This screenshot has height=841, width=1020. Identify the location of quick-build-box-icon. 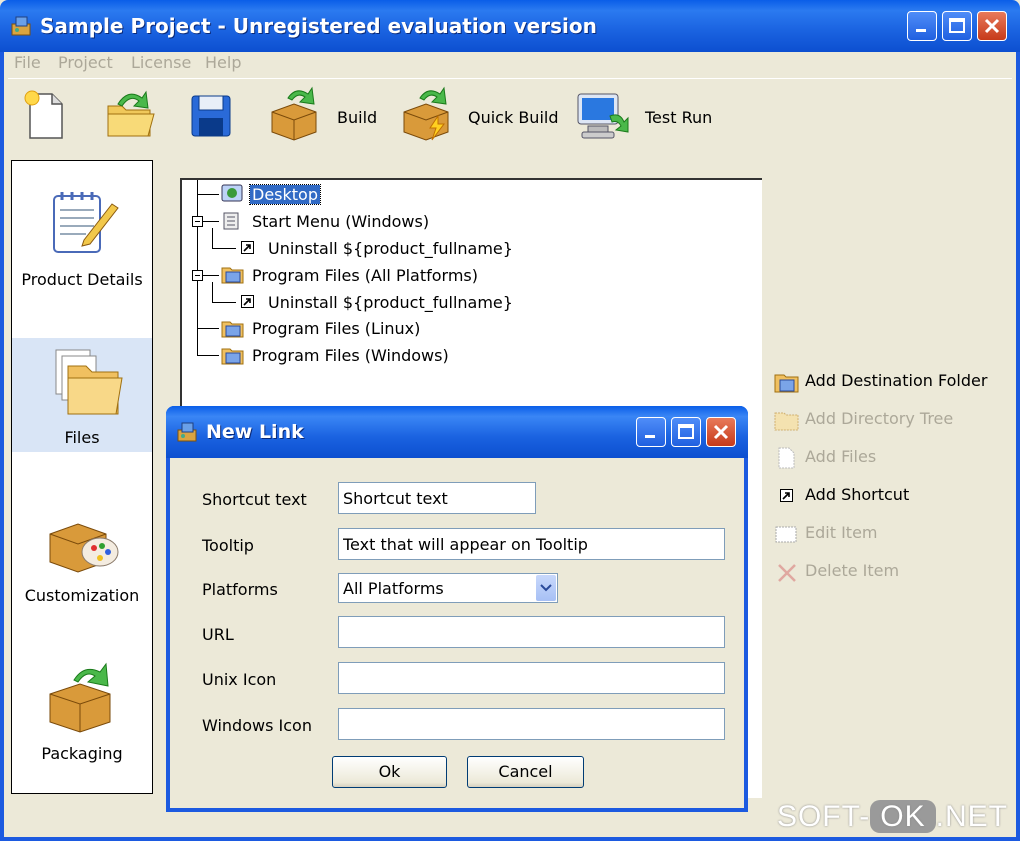
(426, 113).